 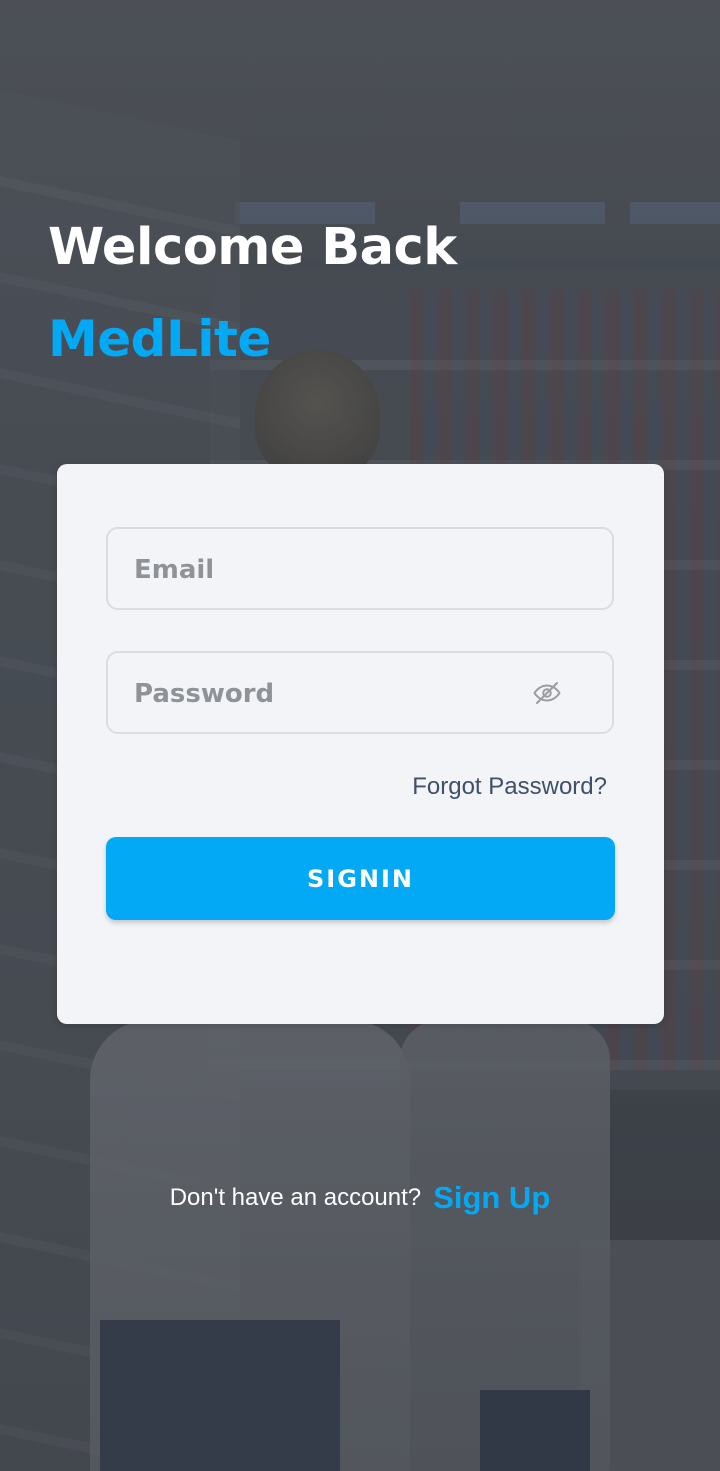 What do you see at coordinates (491, 1197) in the screenshot?
I see `signup-link: Sign Up` at bounding box center [491, 1197].